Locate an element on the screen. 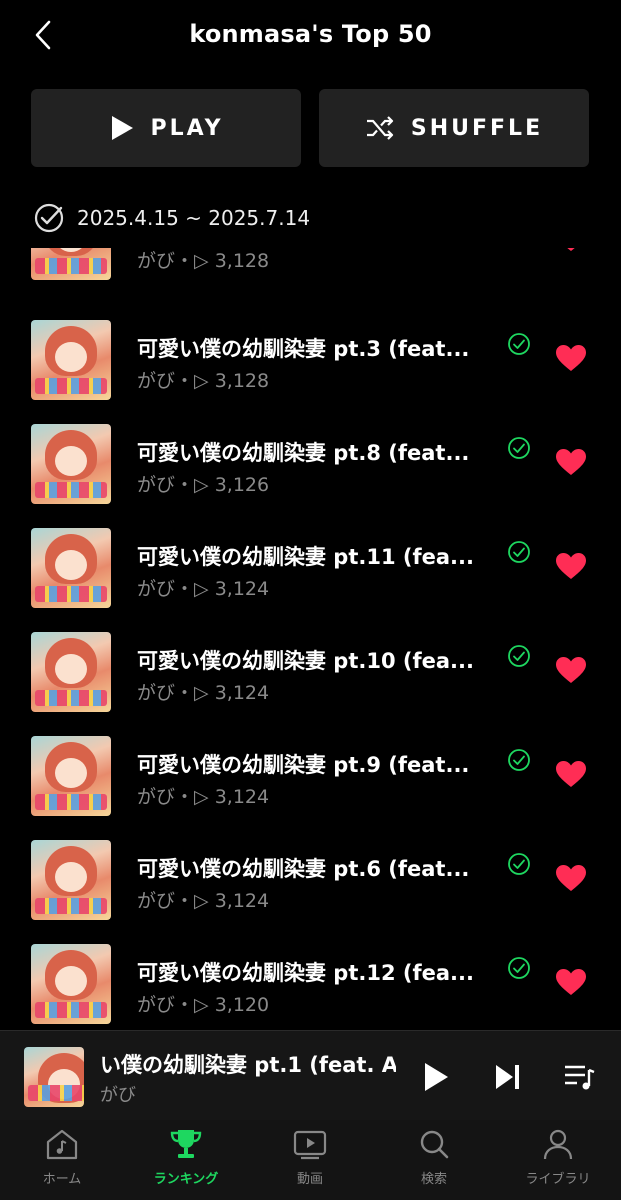 The image size is (621, 1200). shuffle-button: SHUFFLE is located at coordinates (454, 128).